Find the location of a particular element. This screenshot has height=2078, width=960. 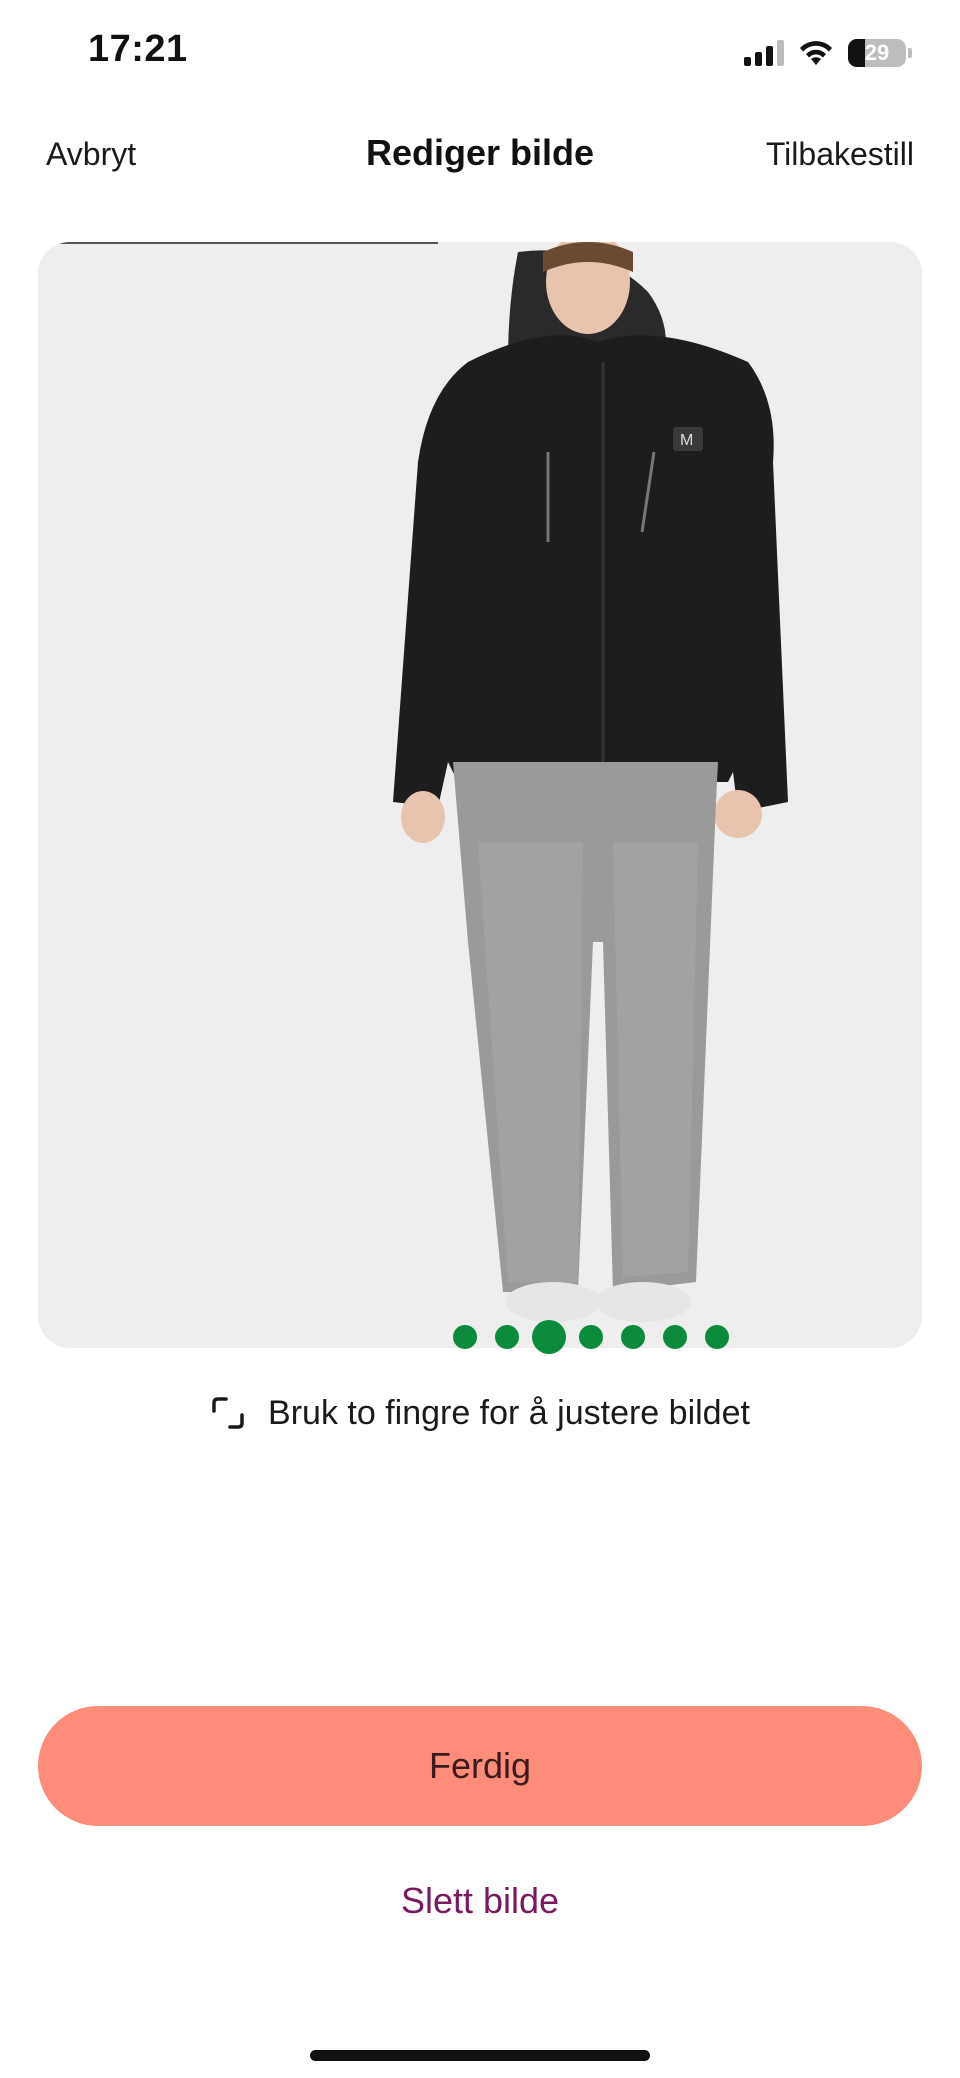

battery-level: 29 is located at coordinates (877, 52).